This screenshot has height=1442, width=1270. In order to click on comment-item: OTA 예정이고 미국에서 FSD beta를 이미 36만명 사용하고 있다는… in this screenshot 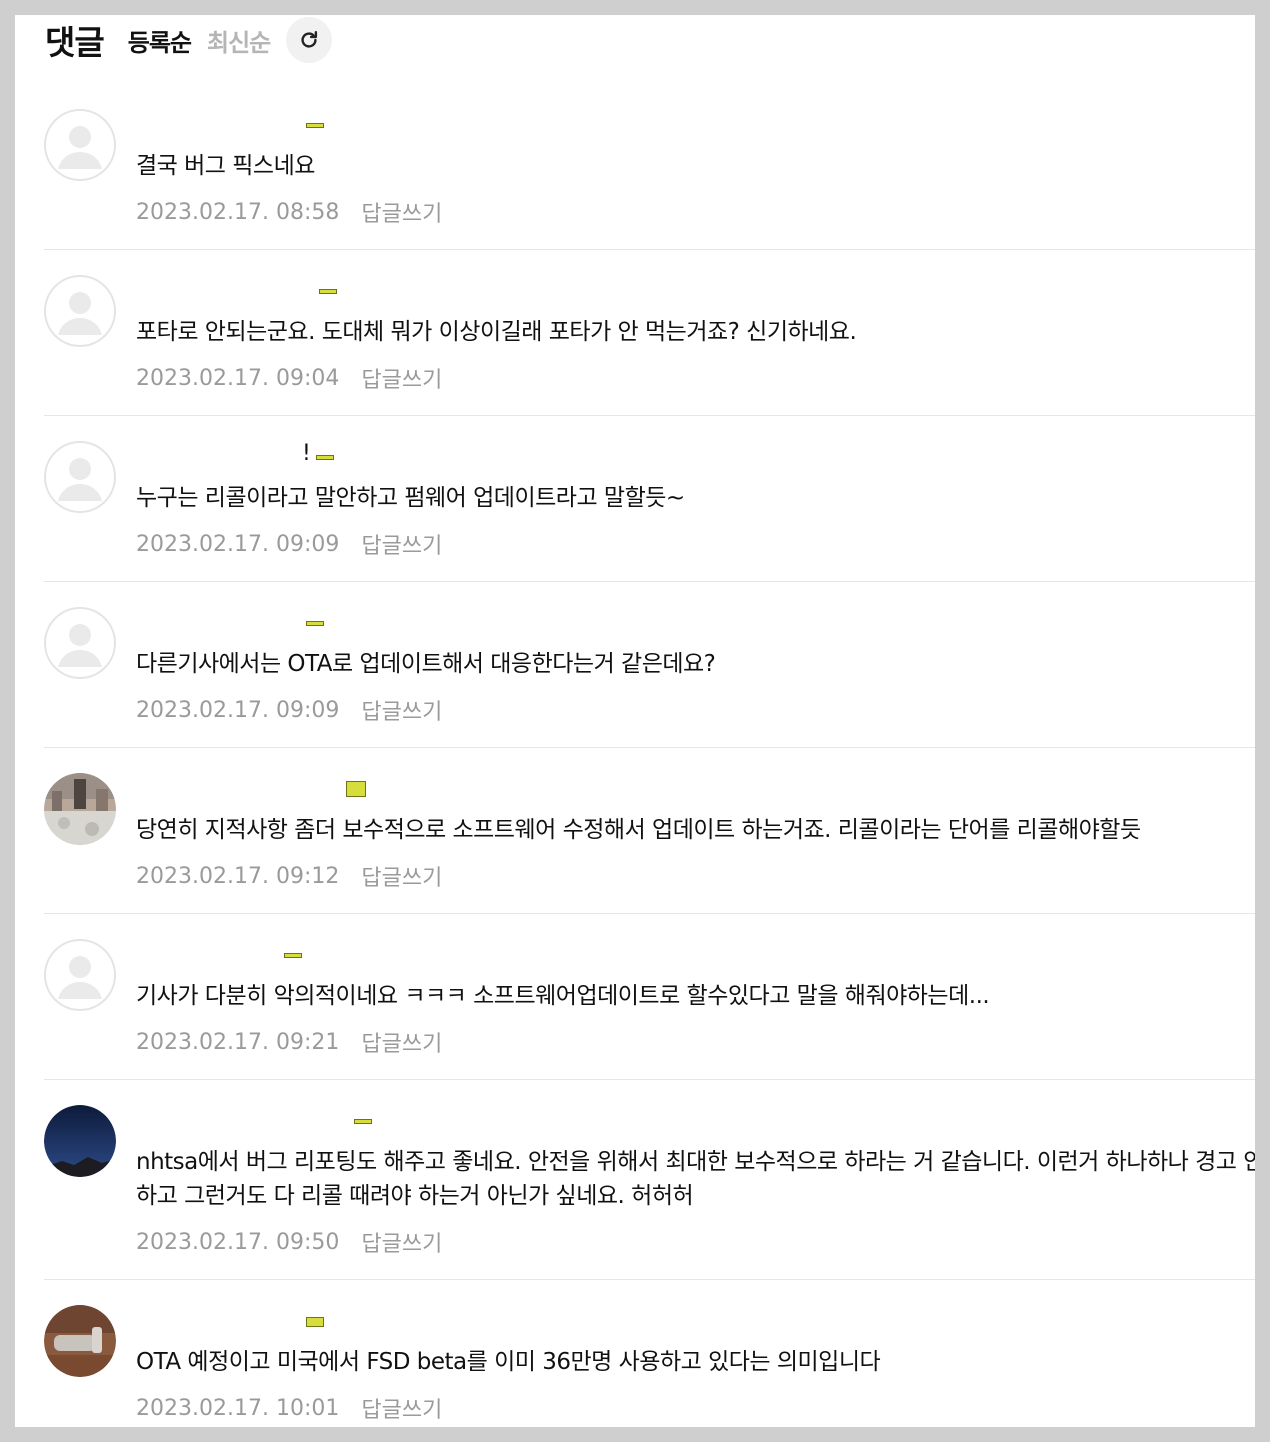, I will do `click(649, 1366)`.